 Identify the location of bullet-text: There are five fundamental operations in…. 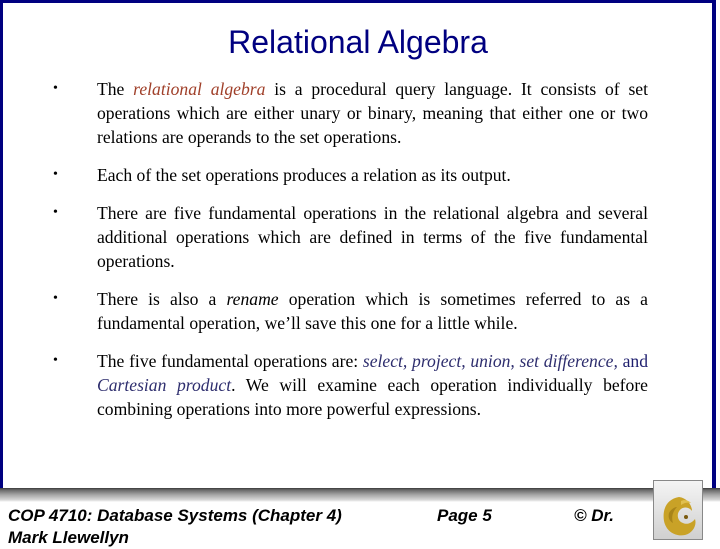
(372, 237).